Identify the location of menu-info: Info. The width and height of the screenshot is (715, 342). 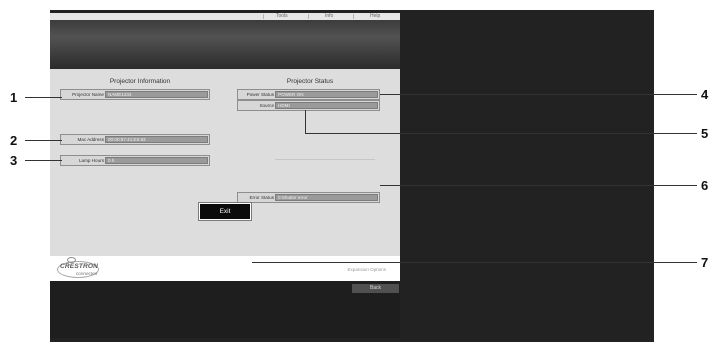
(329, 16).